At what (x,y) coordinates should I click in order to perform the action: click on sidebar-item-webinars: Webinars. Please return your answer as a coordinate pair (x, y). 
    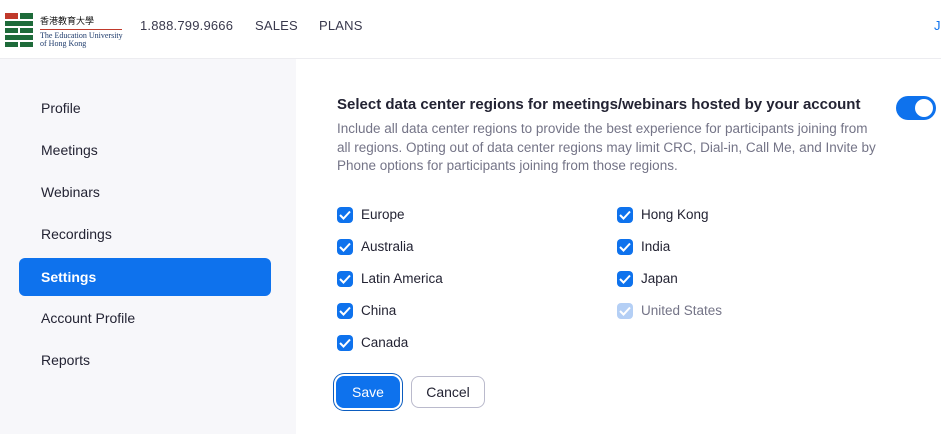
    Looking at the image, I should click on (145, 192).